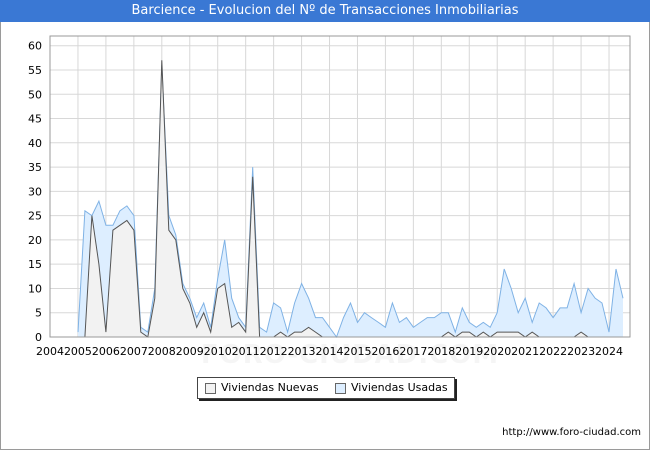  I want to click on y-tick-label: 45, so click(35, 119).